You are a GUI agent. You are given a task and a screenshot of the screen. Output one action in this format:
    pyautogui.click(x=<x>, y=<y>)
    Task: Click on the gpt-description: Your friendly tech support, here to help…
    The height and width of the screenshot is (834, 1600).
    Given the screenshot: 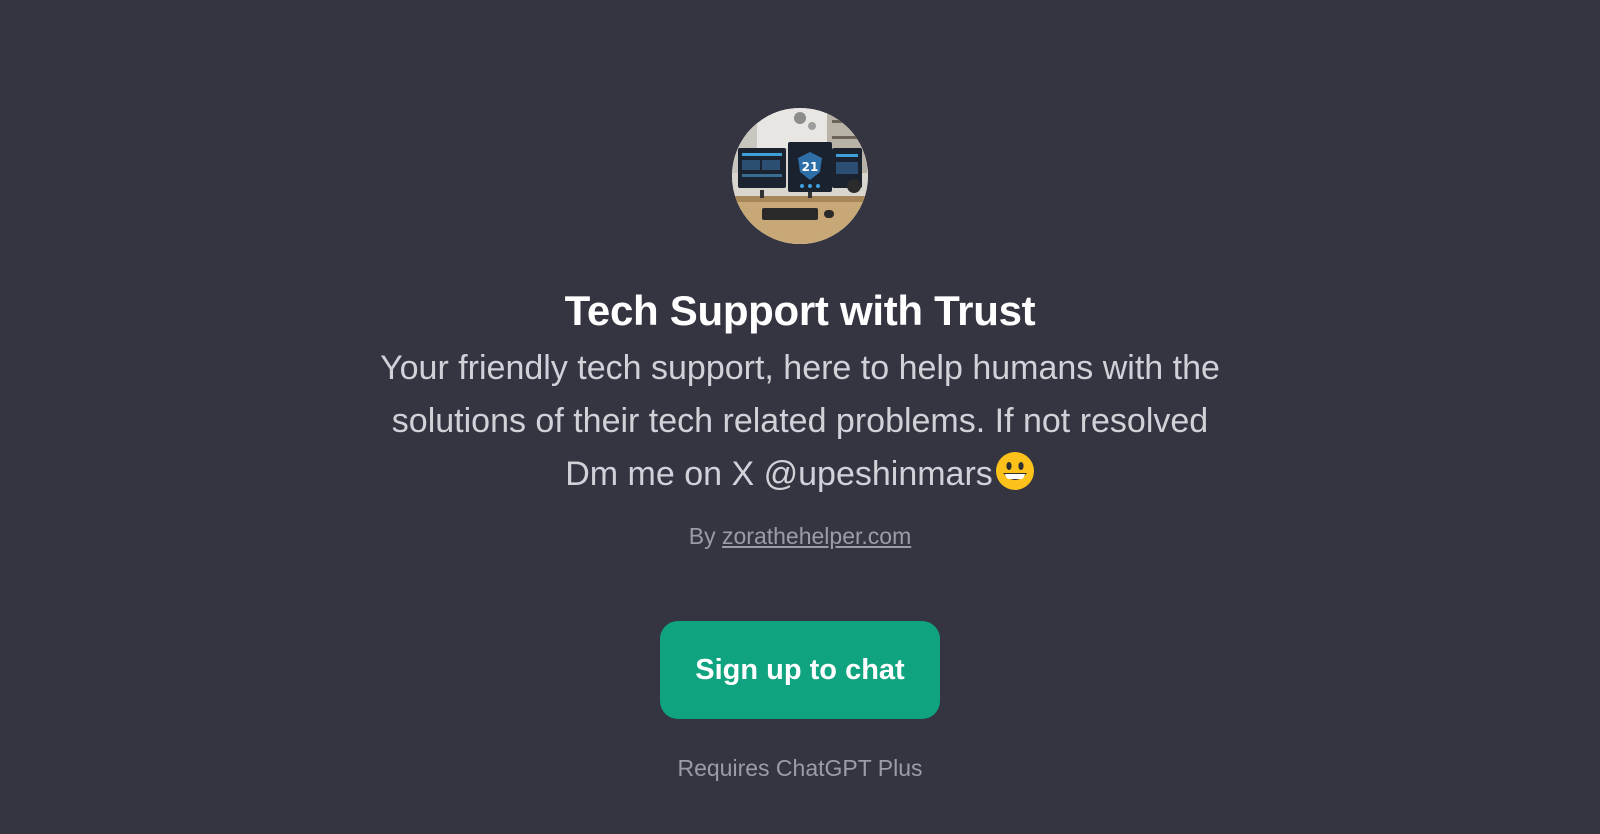 What is the action you would take?
    pyautogui.click(x=800, y=421)
    